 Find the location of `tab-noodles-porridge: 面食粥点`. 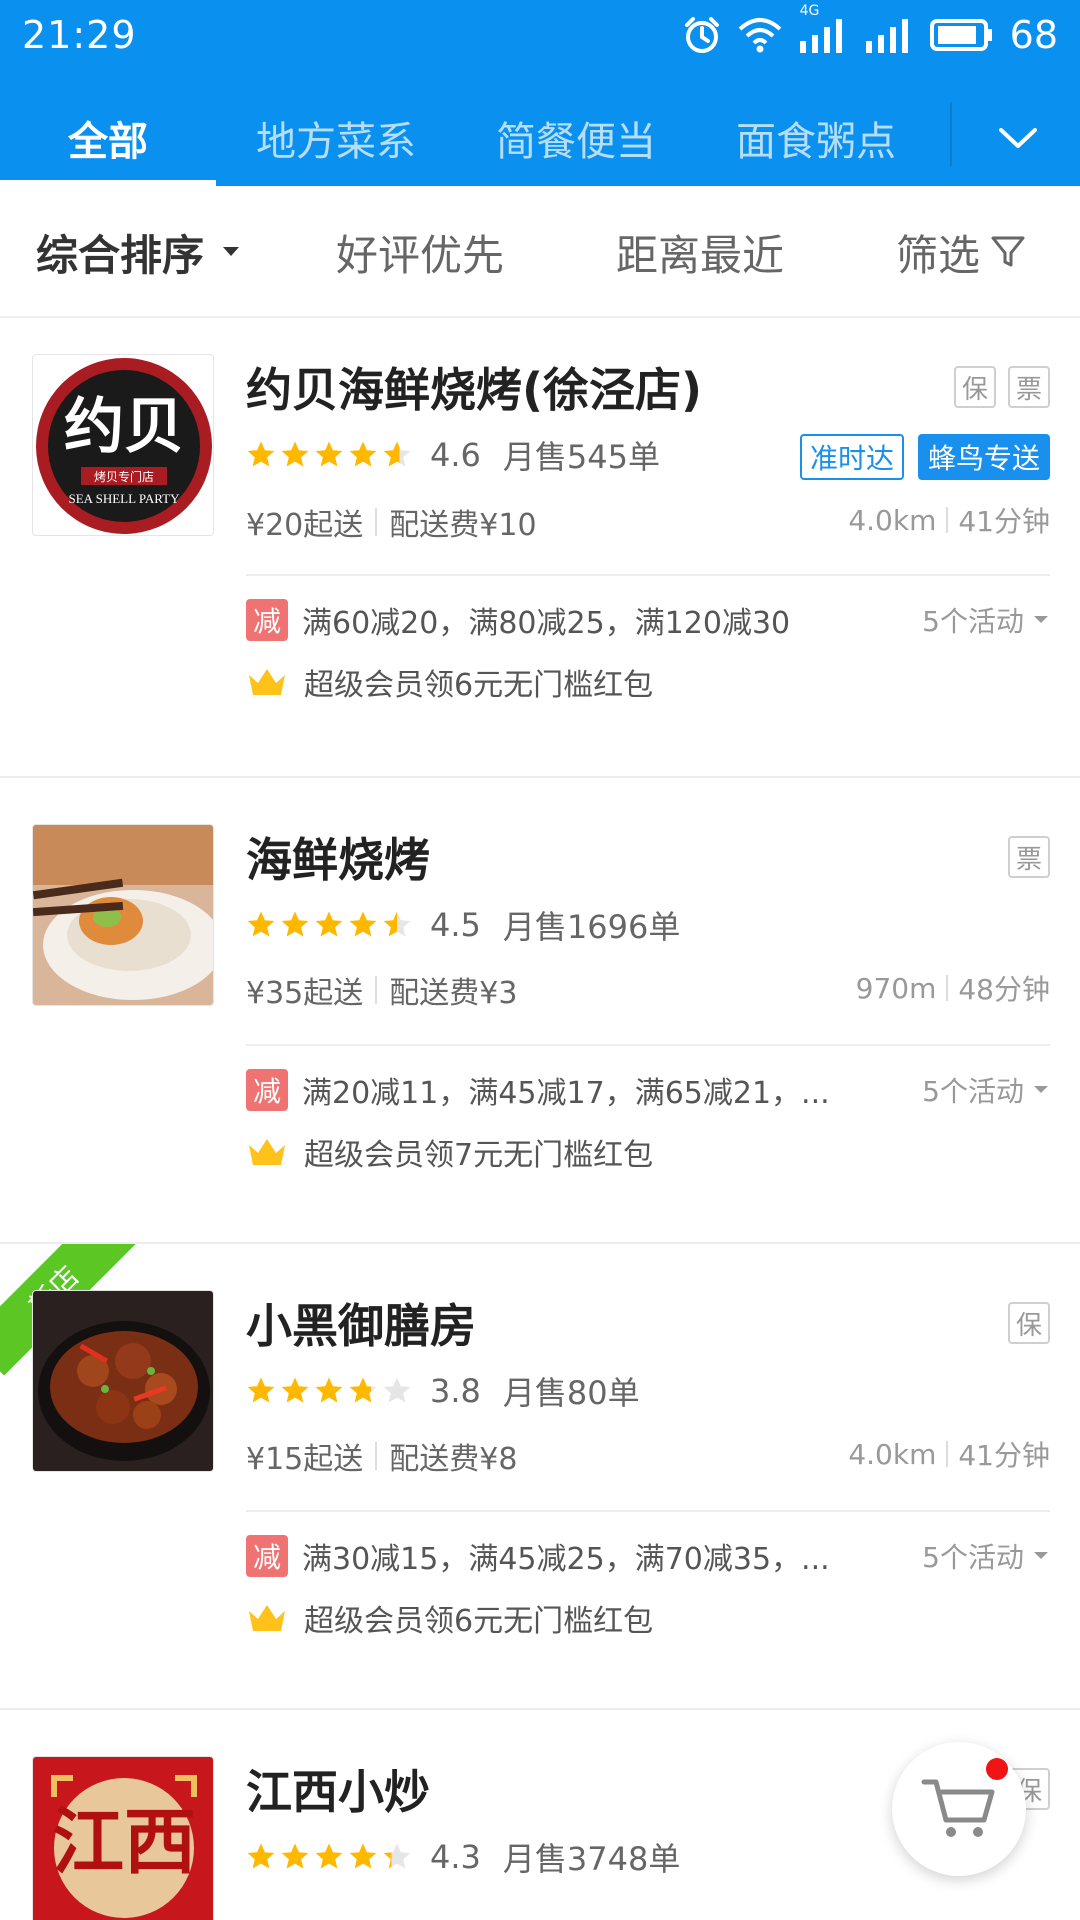

tab-noodles-porridge: 面食粥点 is located at coordinates (816, 138).